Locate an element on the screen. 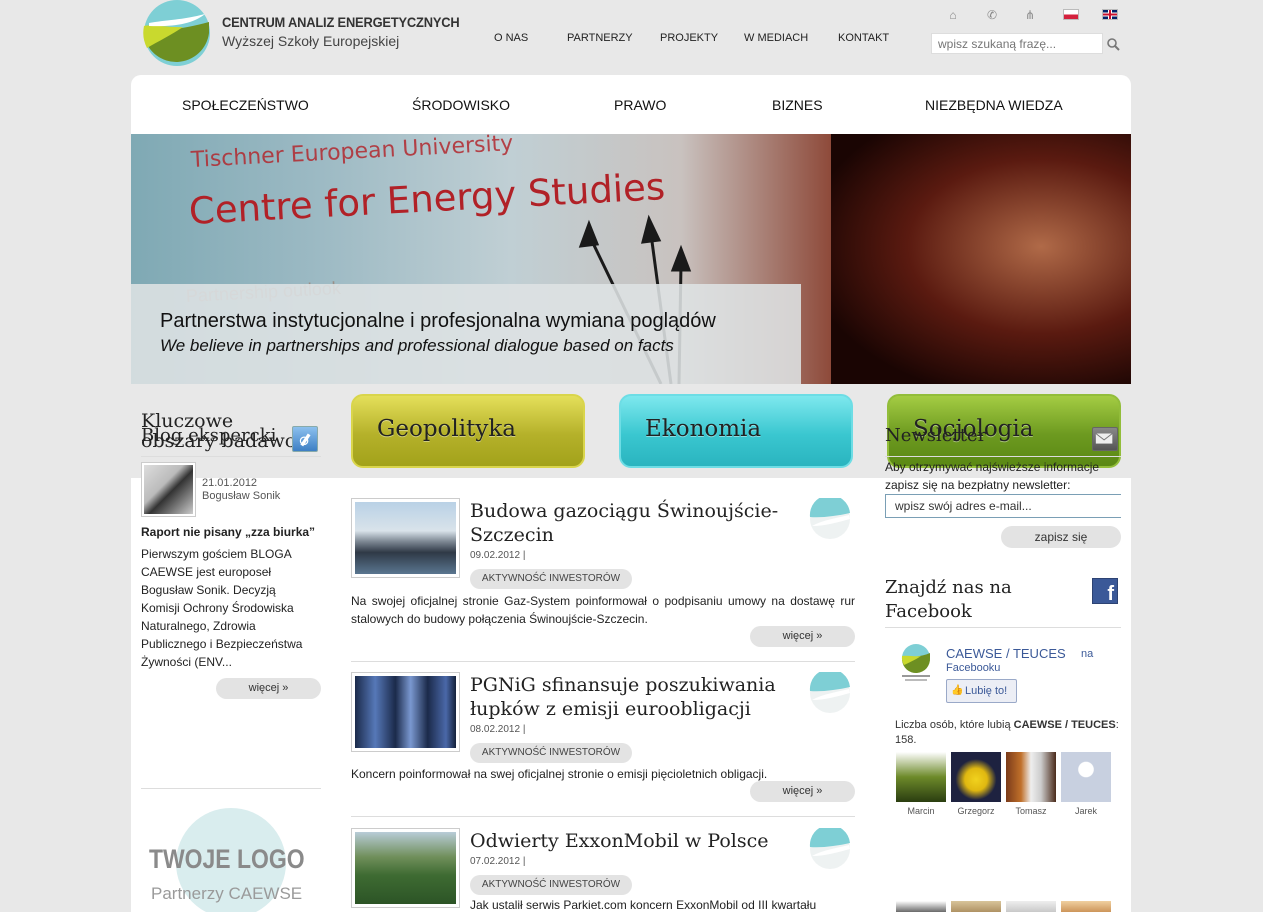  blog-post-title: Raport nie pisany „zza biurka” is located at coordinates (228, 532).